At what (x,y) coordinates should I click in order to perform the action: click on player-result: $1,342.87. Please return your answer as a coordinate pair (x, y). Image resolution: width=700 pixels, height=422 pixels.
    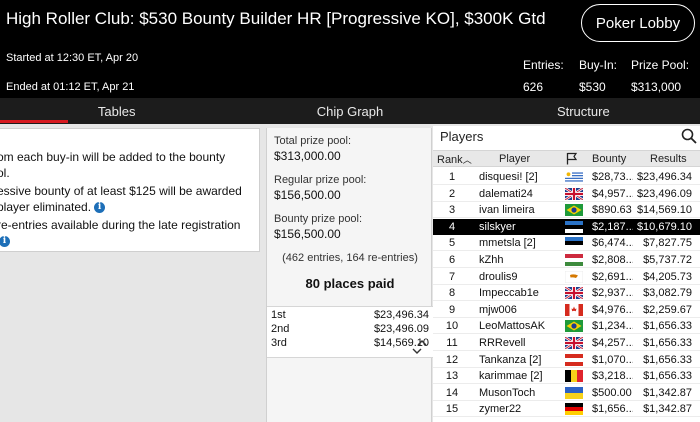
    Looking at the image, I should click on (667, 409).